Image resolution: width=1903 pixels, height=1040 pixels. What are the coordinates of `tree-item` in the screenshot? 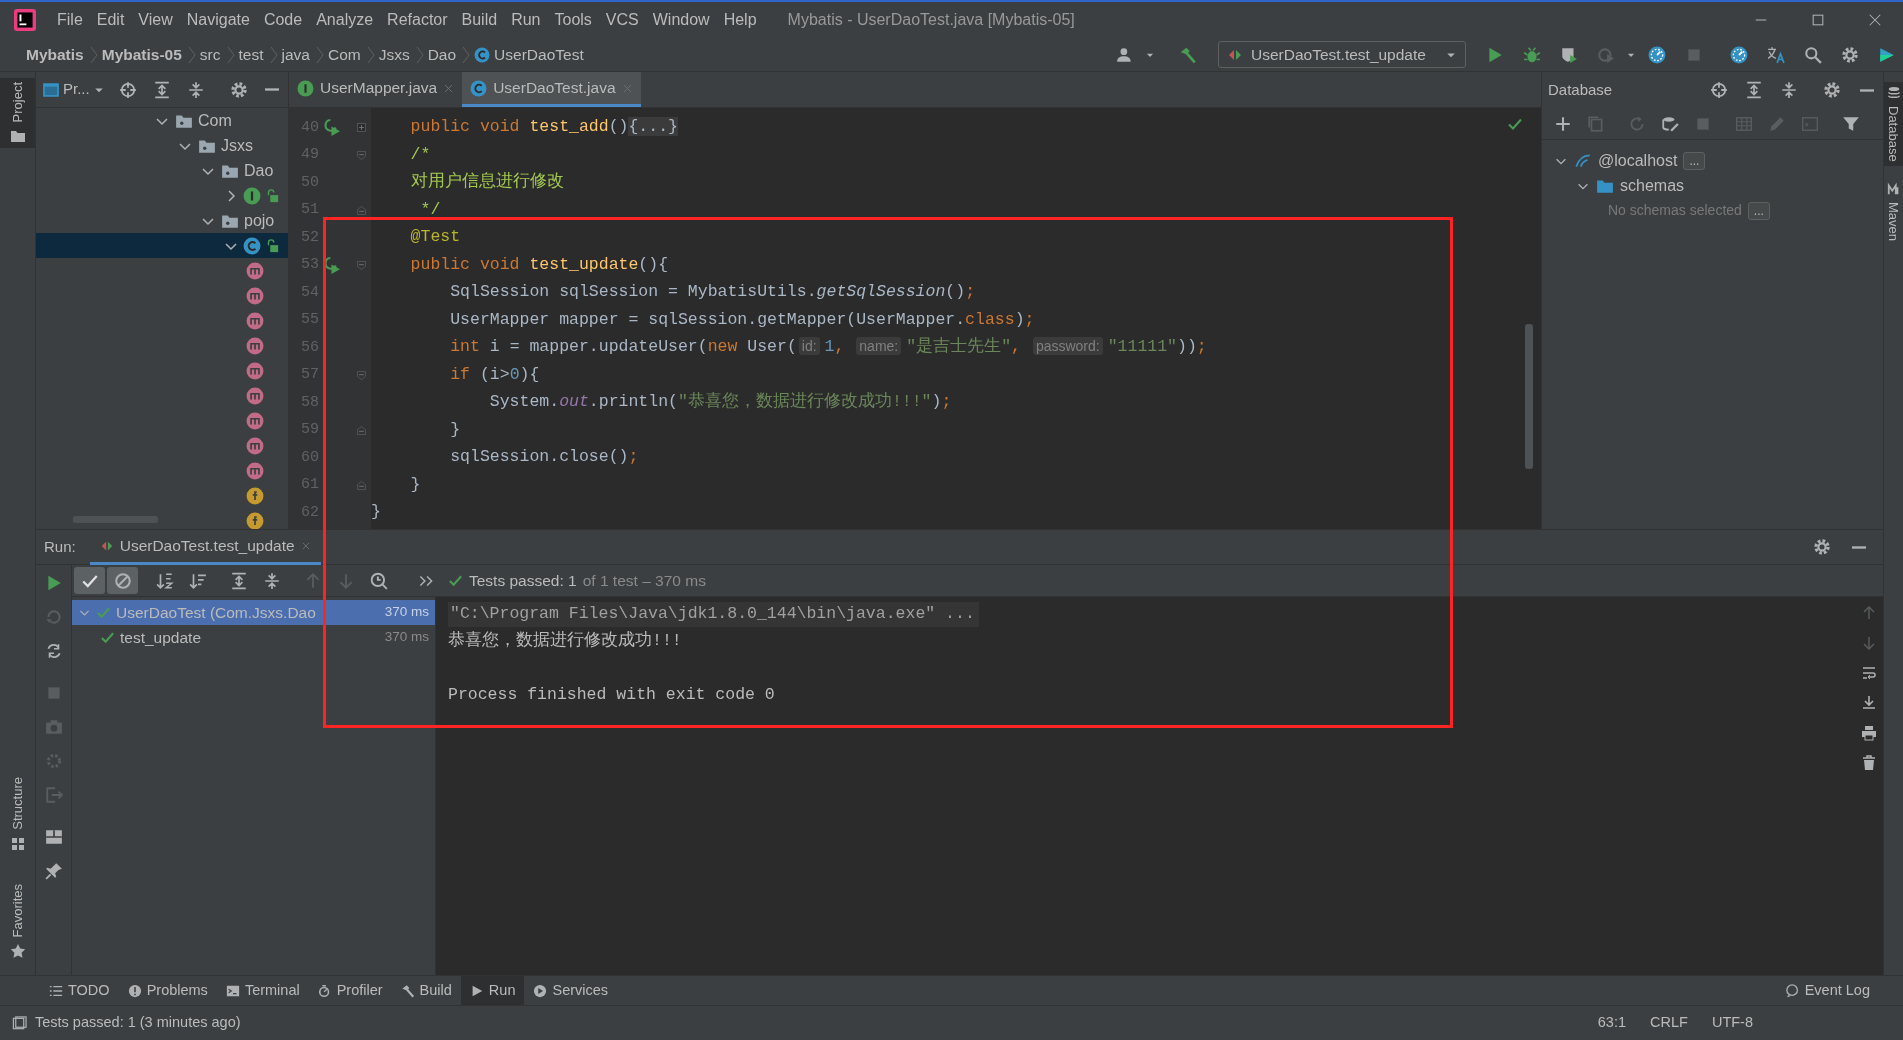 It's located at (162, 245).